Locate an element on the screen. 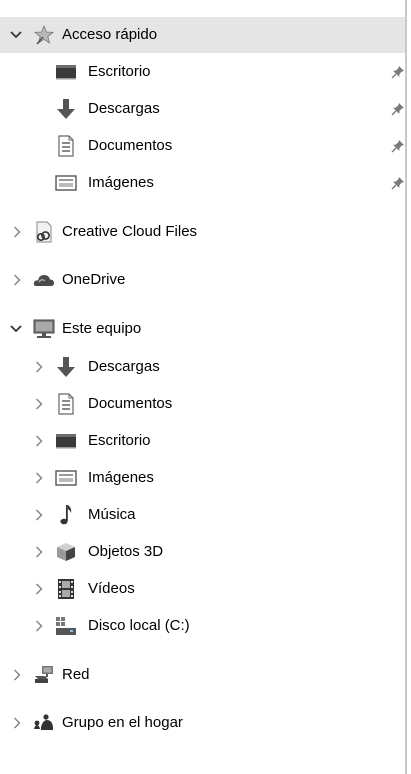 The width and height of the screenshot is (411, 774). nav-item-label: Red is located at coordinates (76, 674).